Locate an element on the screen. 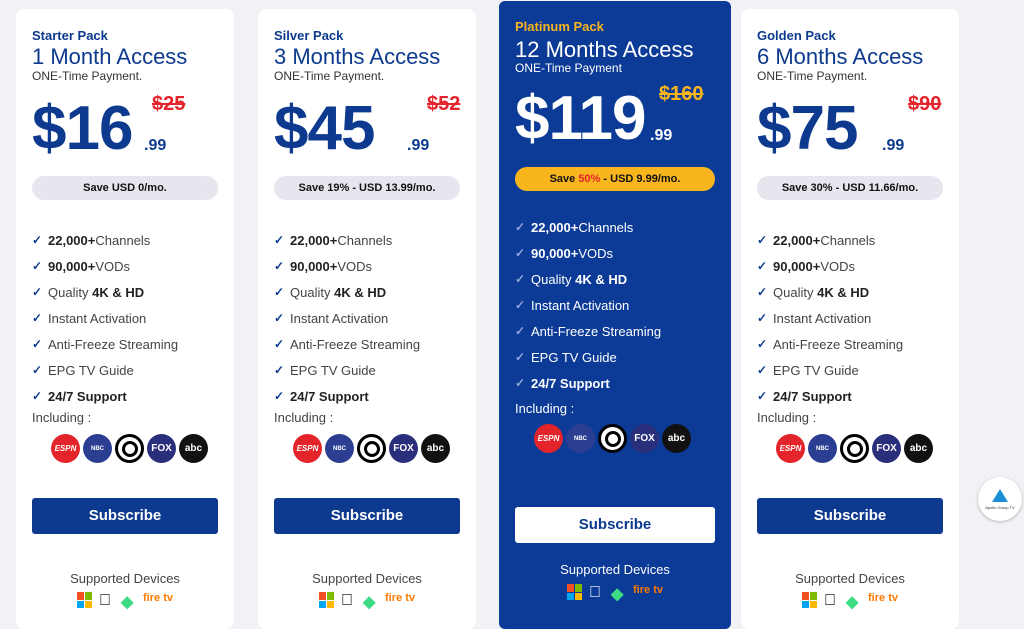  pack-name: Silver Pack is located at coordinates (309, 35).